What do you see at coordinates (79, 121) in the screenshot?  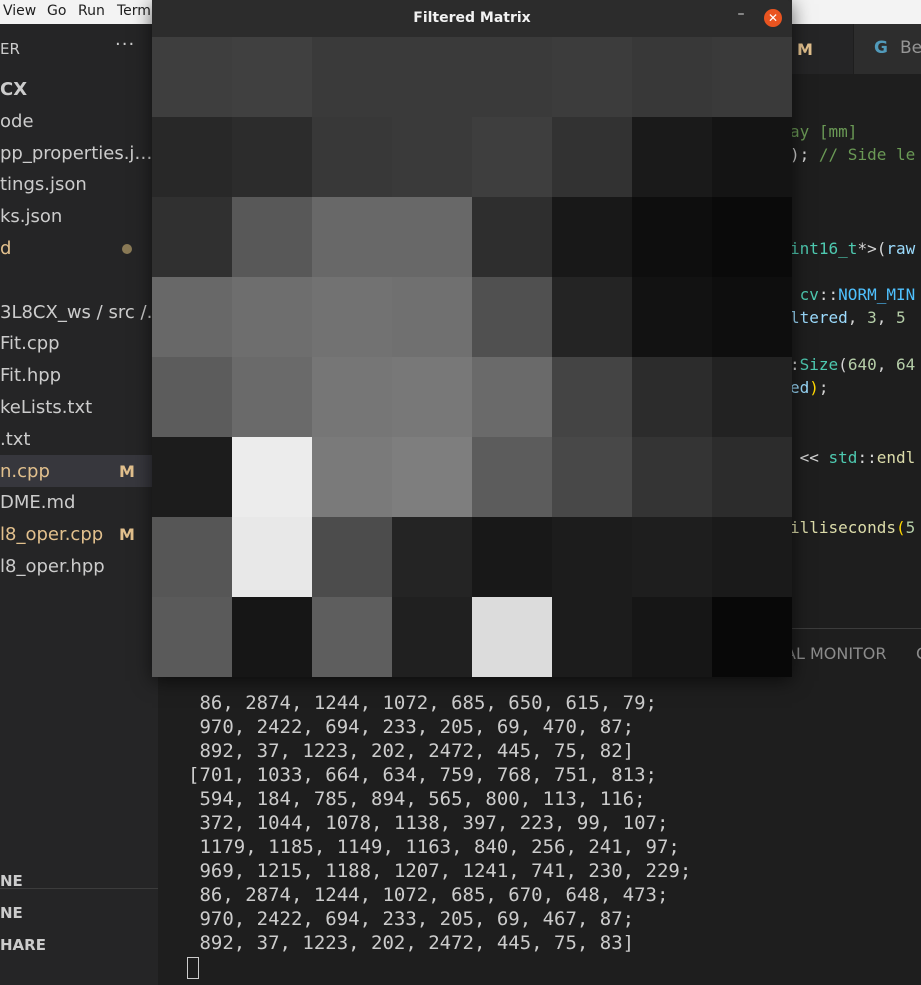 I see `sidebar-file-item: ode` at bounding box center [79, 121].